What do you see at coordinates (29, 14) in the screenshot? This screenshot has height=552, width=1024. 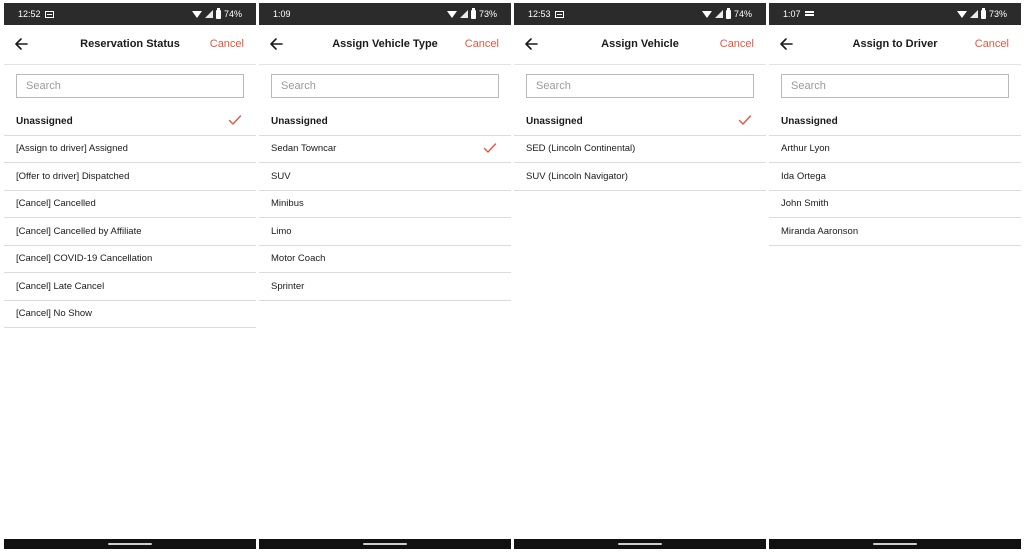 I see `status-time: 12:52` at bounding box center [29, 14].